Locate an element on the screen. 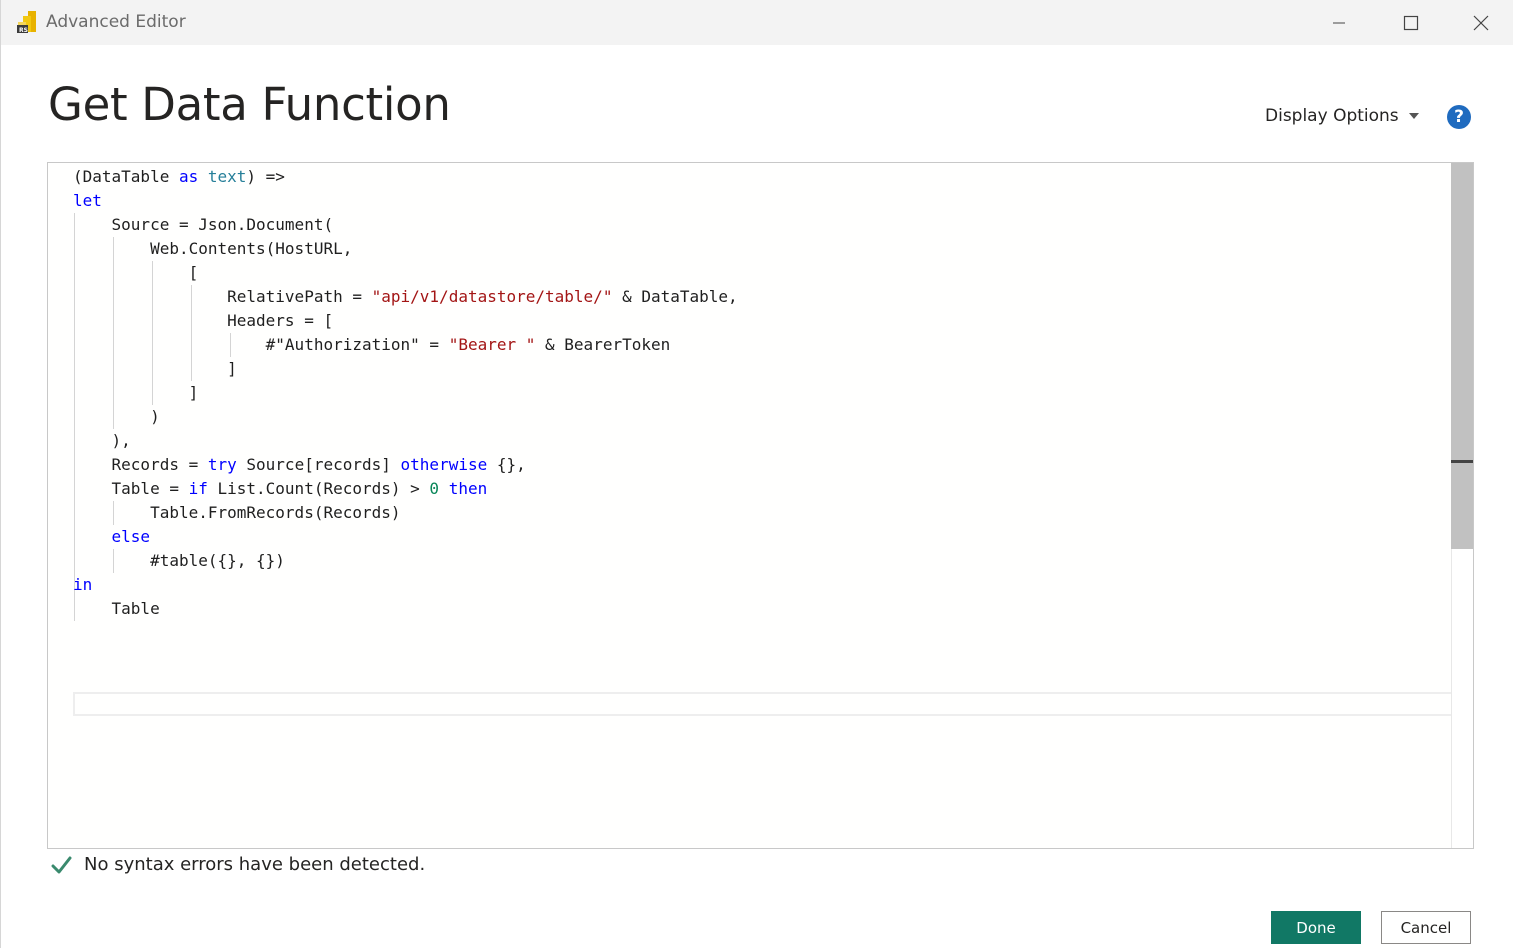 Image resolution: width=1513 pixels, height=948 pixels. code-token: as is located at coordinates (188, 176).